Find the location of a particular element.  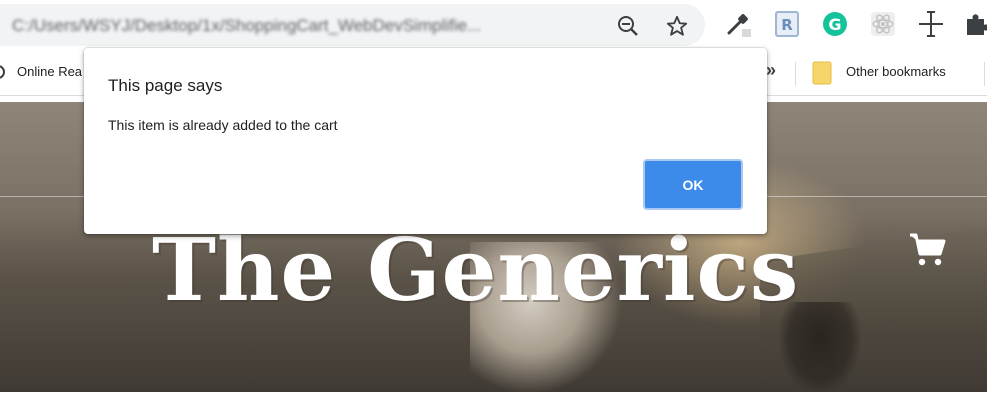

svg-text: R is located at coordinates (787, 25).